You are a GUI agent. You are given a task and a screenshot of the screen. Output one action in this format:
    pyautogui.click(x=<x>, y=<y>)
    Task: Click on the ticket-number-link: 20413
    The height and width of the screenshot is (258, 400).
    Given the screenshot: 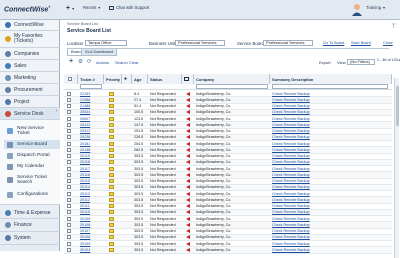 What is the action you would take?
    pyautogui.click(x=85, y=125)
    